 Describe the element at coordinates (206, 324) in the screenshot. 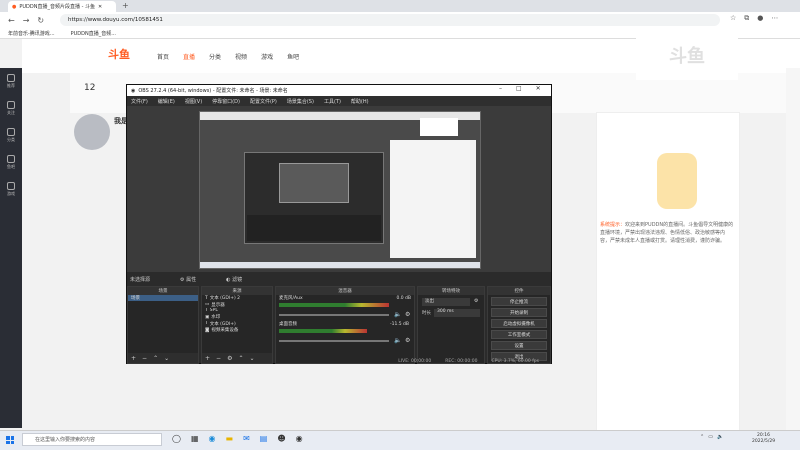

I see `text-icon: T` at that location.